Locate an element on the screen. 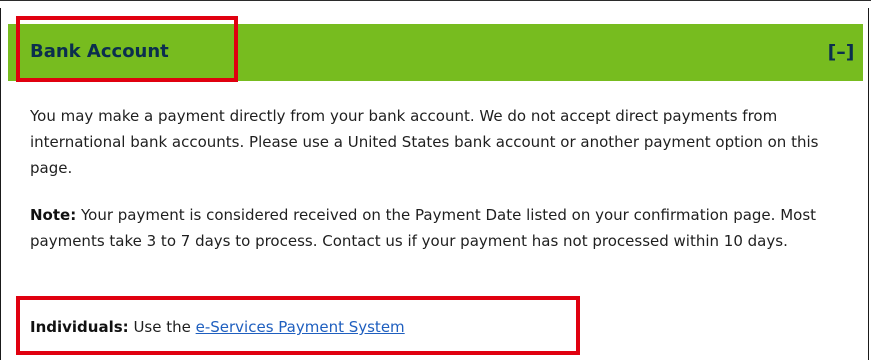  note-label: Note: is located at coordinates (53, 215).